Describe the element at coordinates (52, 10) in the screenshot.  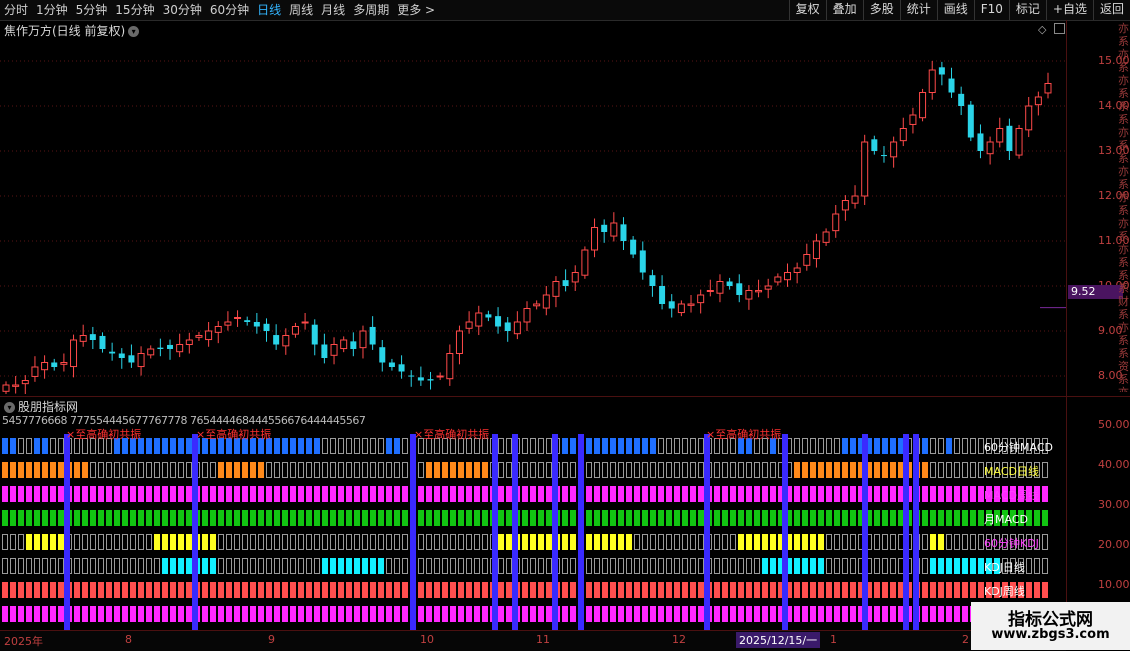
I see `period-tab: 1分钟` at that location.